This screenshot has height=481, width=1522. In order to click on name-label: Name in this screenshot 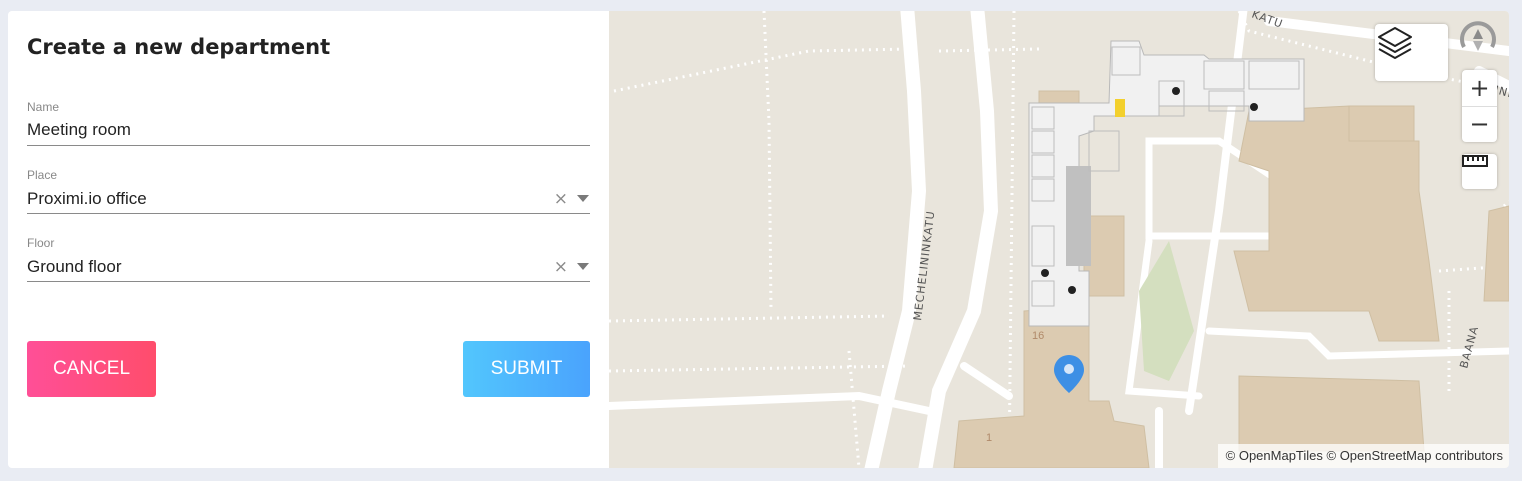, I will do `click(43, 107)`.